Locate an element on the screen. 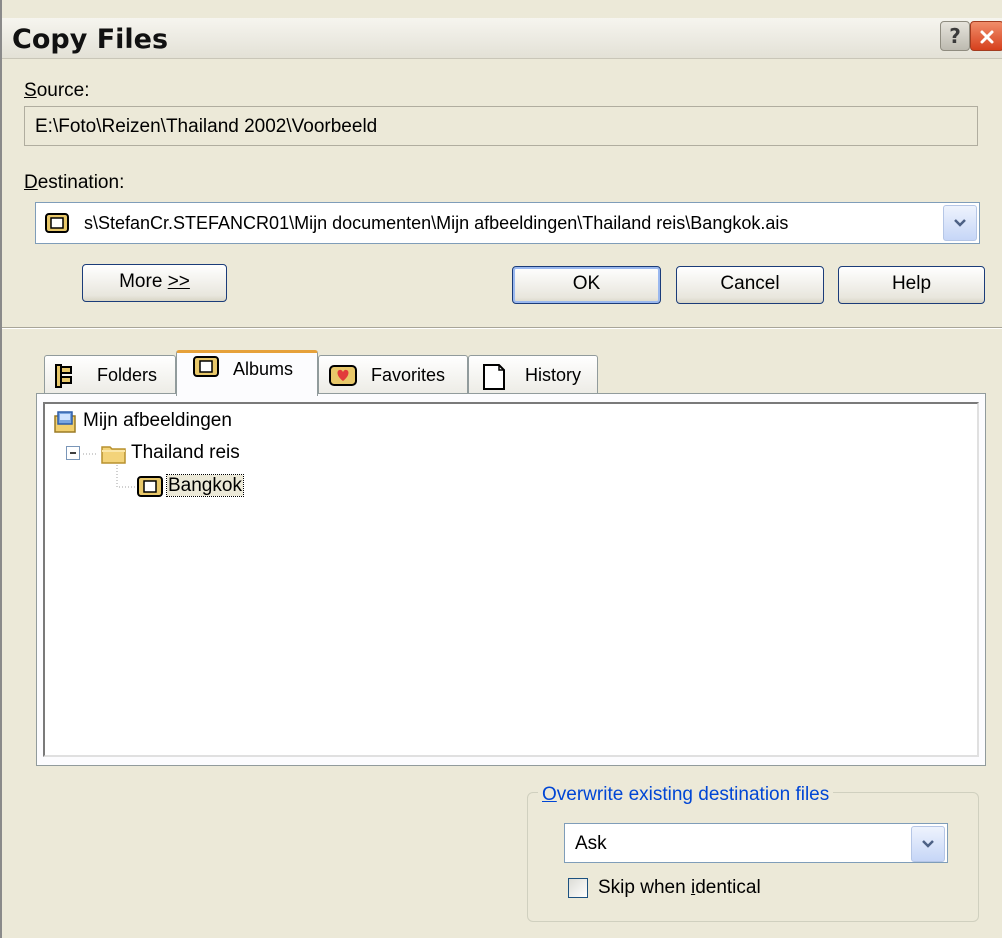 This screenshot has width=1002, height=938. tree-item-bangkok-label: Bangkok is located at coordinates (205, 485).